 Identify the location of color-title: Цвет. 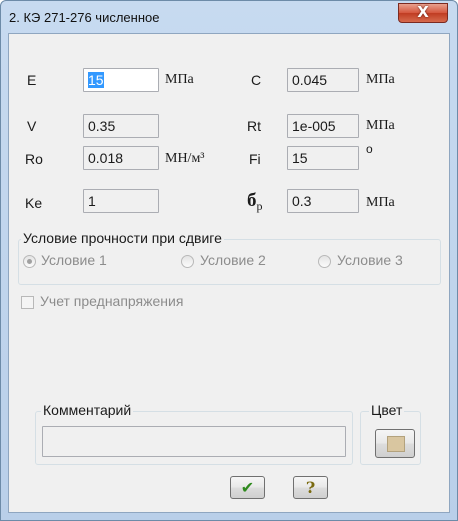
(387, 410).